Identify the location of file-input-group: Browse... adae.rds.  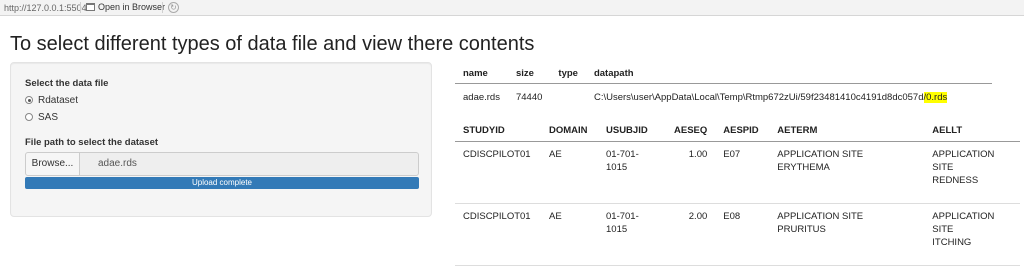
(222, 164).